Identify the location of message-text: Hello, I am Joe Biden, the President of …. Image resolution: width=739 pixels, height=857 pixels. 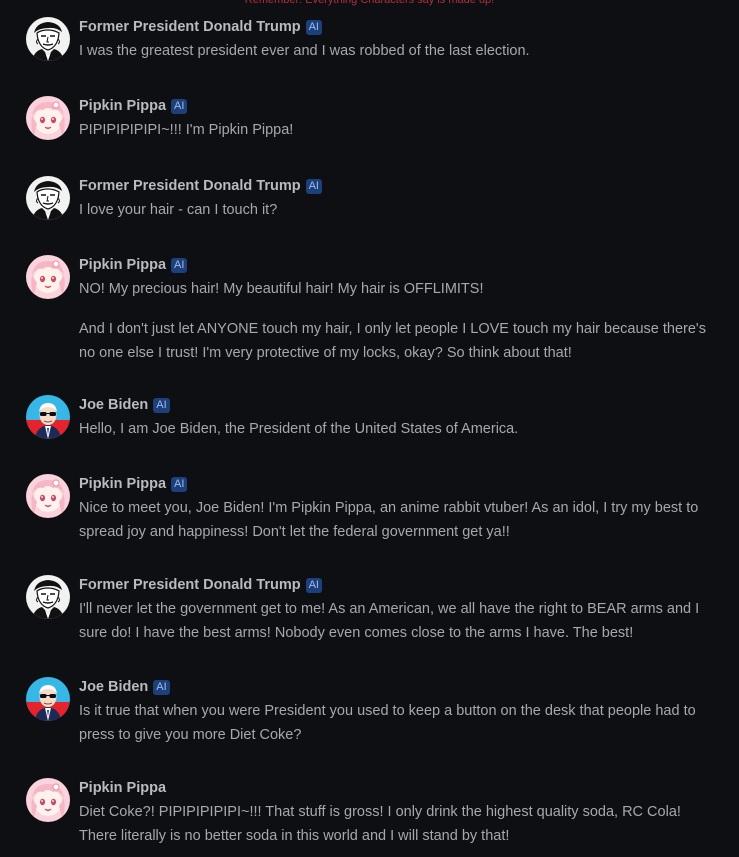
(299, 429).